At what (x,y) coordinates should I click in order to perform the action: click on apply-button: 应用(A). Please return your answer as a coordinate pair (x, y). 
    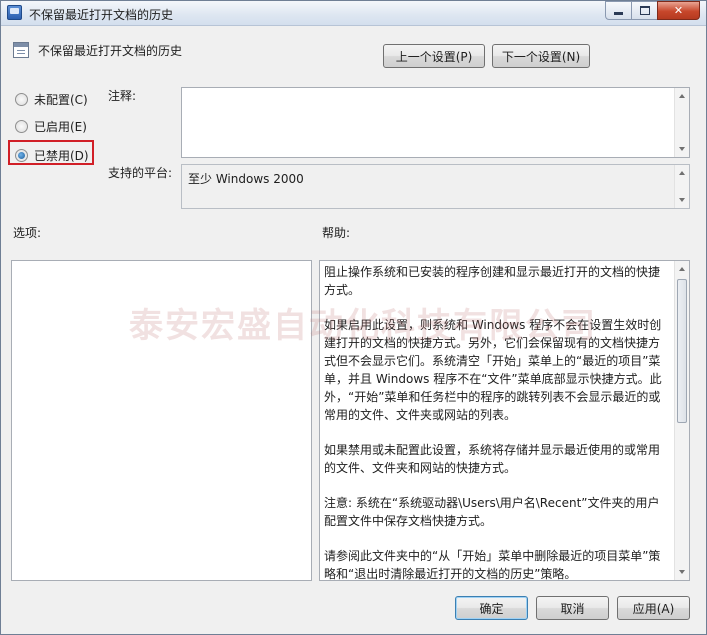
    Looking at the image, I should click on (653, 608).